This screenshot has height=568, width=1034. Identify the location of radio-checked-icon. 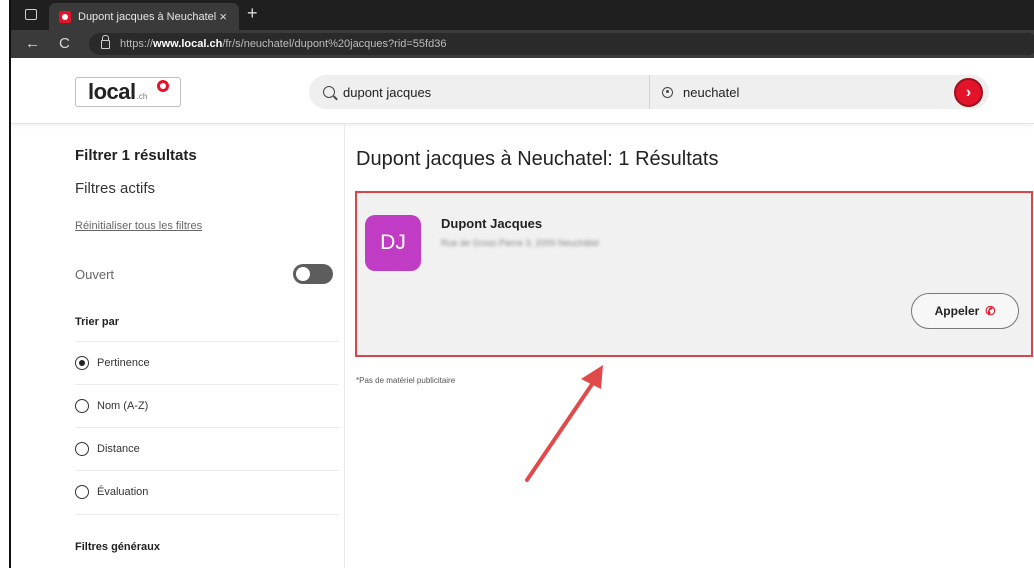
(82, 363).